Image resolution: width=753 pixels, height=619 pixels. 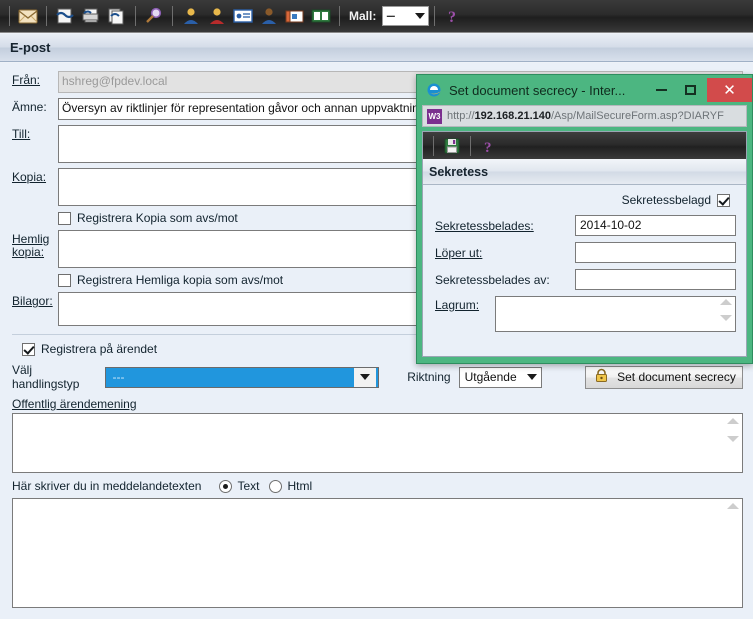 What do you see at coordinates (35, 244) in the screenshot?
I see `hemlig-kopia-label: Hemlig kopia:` at bounding box center [35, 244].